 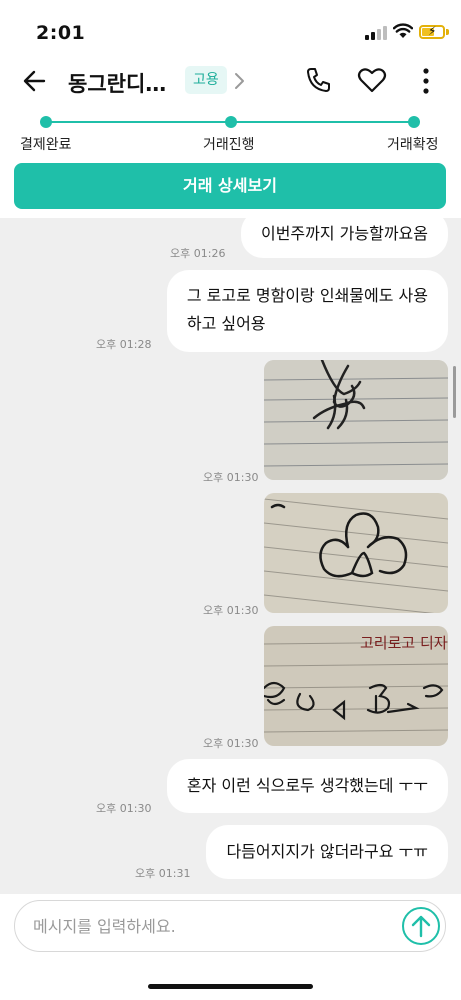 What do you see at coordinates (198, 253) in the screenshot?
I see `message-time: 오후 01:26` at bounding box center [198, 253].